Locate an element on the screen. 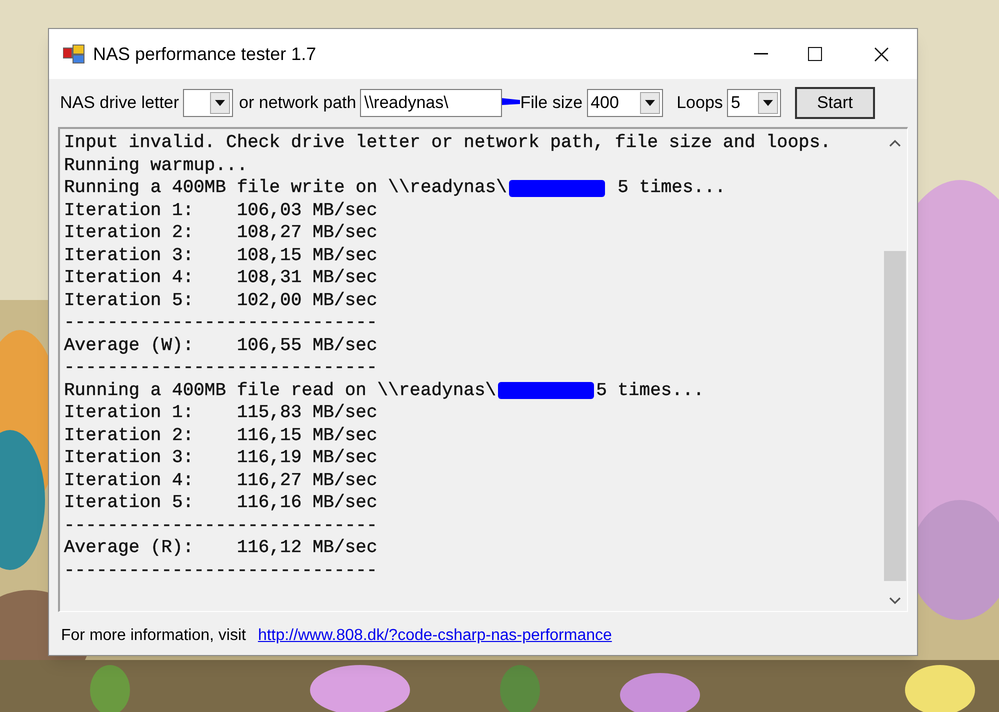 The image size is (999, 712). scroll-down-icon is located at coordinates (895, 601).